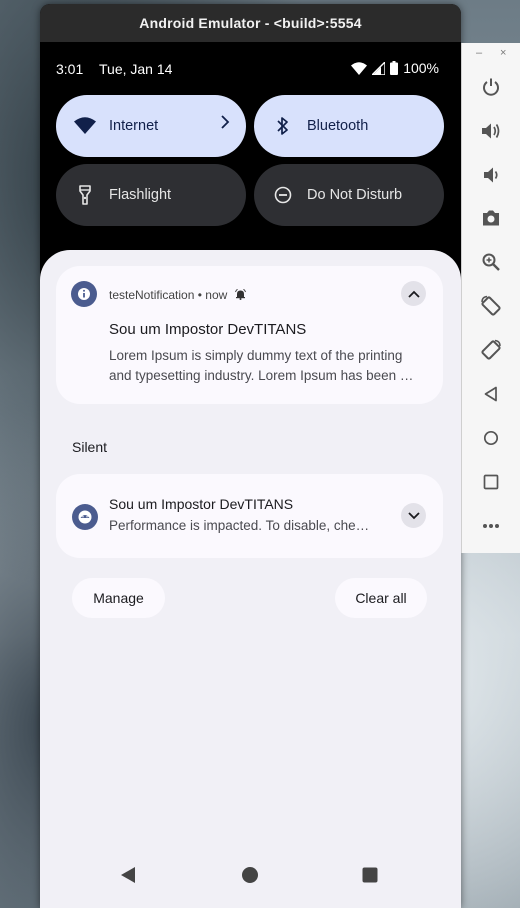  What do you see at coordinates (379, 68) in the screenshot?
I see `cell-signal-icon` at bounding box center [379, 68].